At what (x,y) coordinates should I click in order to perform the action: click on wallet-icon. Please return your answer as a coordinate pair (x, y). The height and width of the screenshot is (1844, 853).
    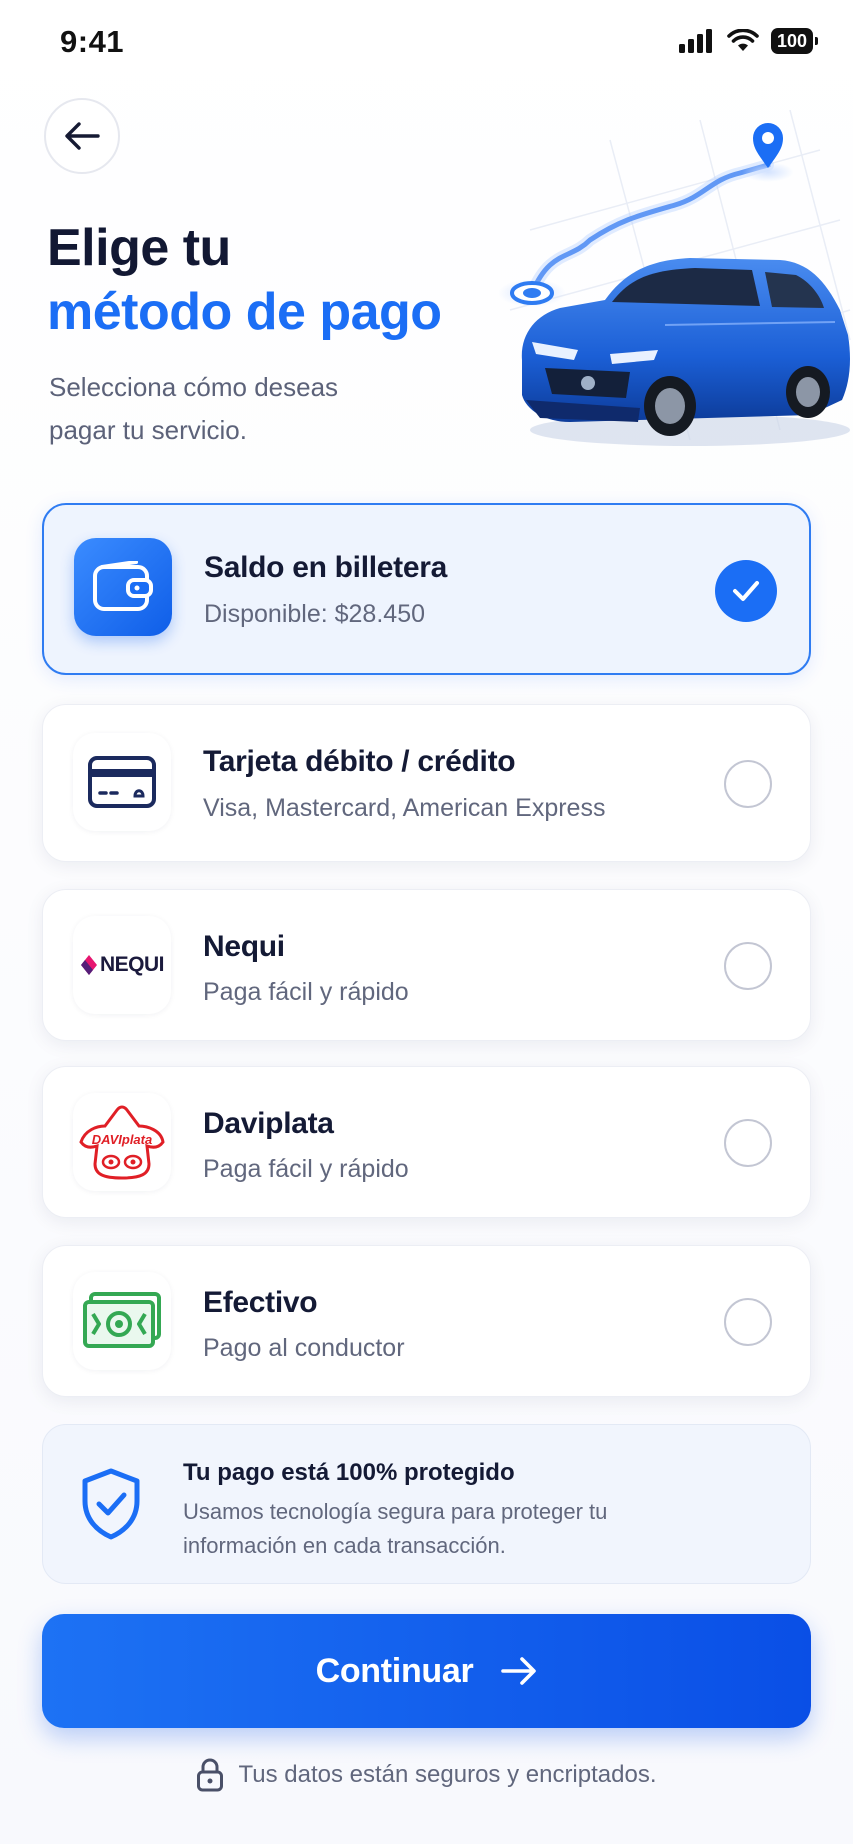
    Looking at the image, I should click on (123, 586).